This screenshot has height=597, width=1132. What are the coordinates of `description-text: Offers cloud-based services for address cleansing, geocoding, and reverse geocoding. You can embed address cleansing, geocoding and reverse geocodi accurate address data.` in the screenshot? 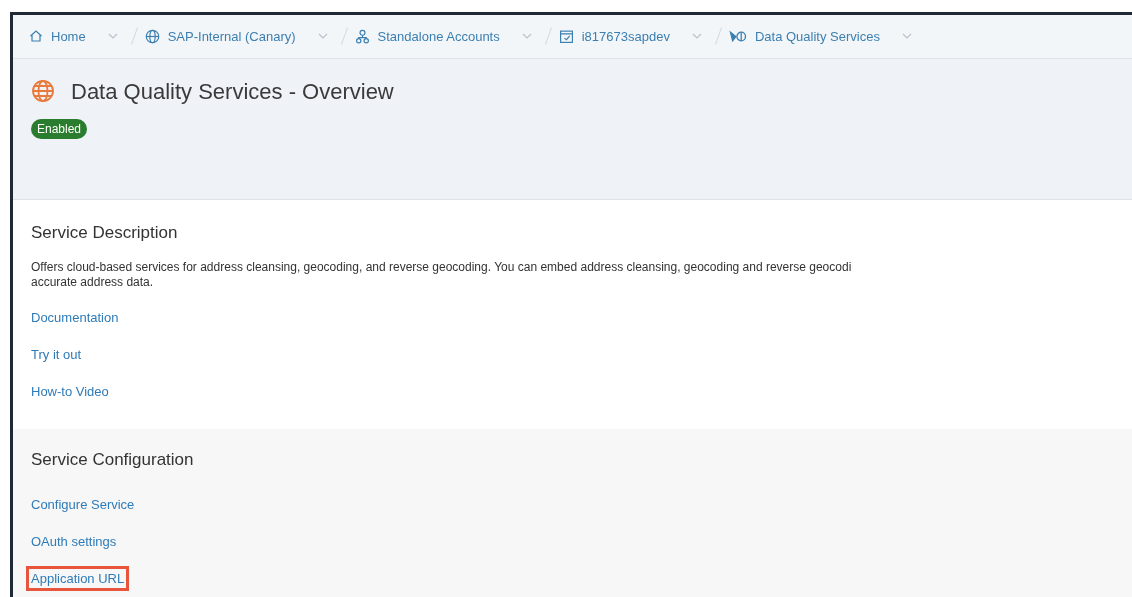 It's located at (442, 274).